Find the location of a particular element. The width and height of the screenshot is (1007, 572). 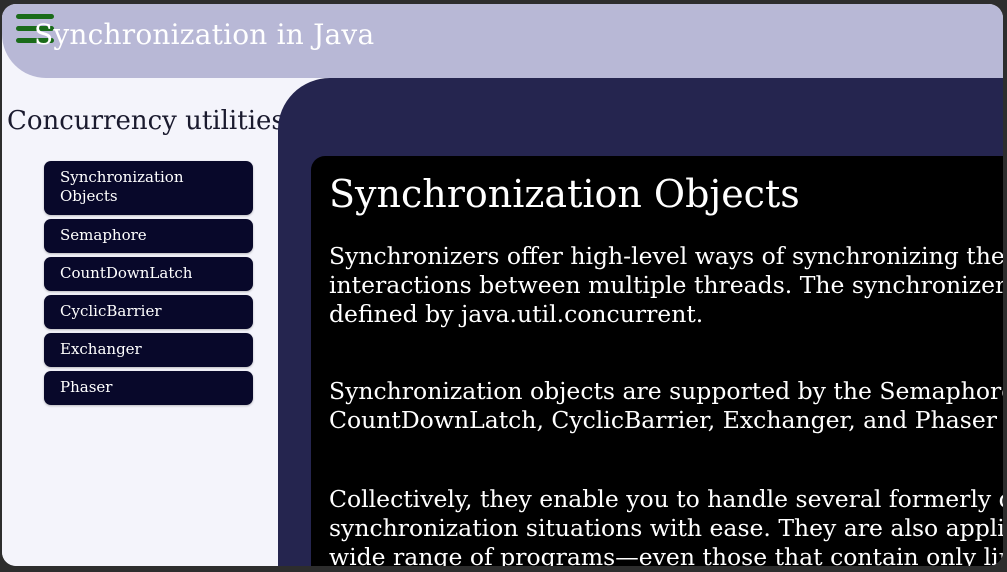

sidebar-item-synchronization-objects: Synchronization Objects is located at coordinates (148, 188).